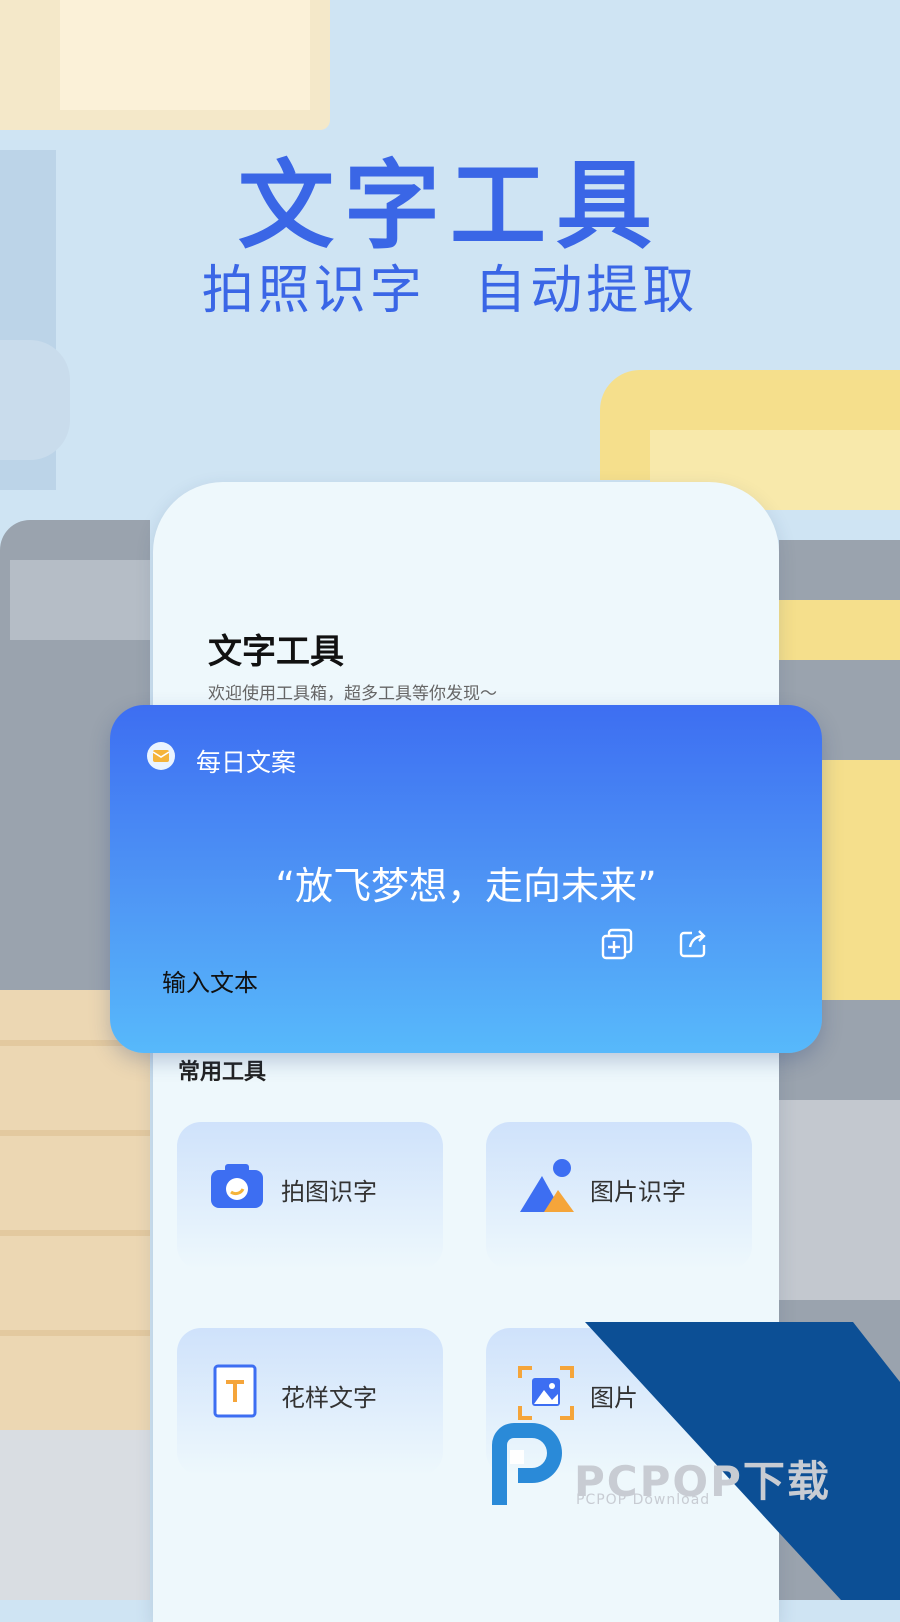 This screenshot has height=1622, width=900. Describe the element at coordinates (352, 694) in the screenshot. I see `app-subtitle: 欢迎使用工具箱，超多工具等你发现～` at that location.